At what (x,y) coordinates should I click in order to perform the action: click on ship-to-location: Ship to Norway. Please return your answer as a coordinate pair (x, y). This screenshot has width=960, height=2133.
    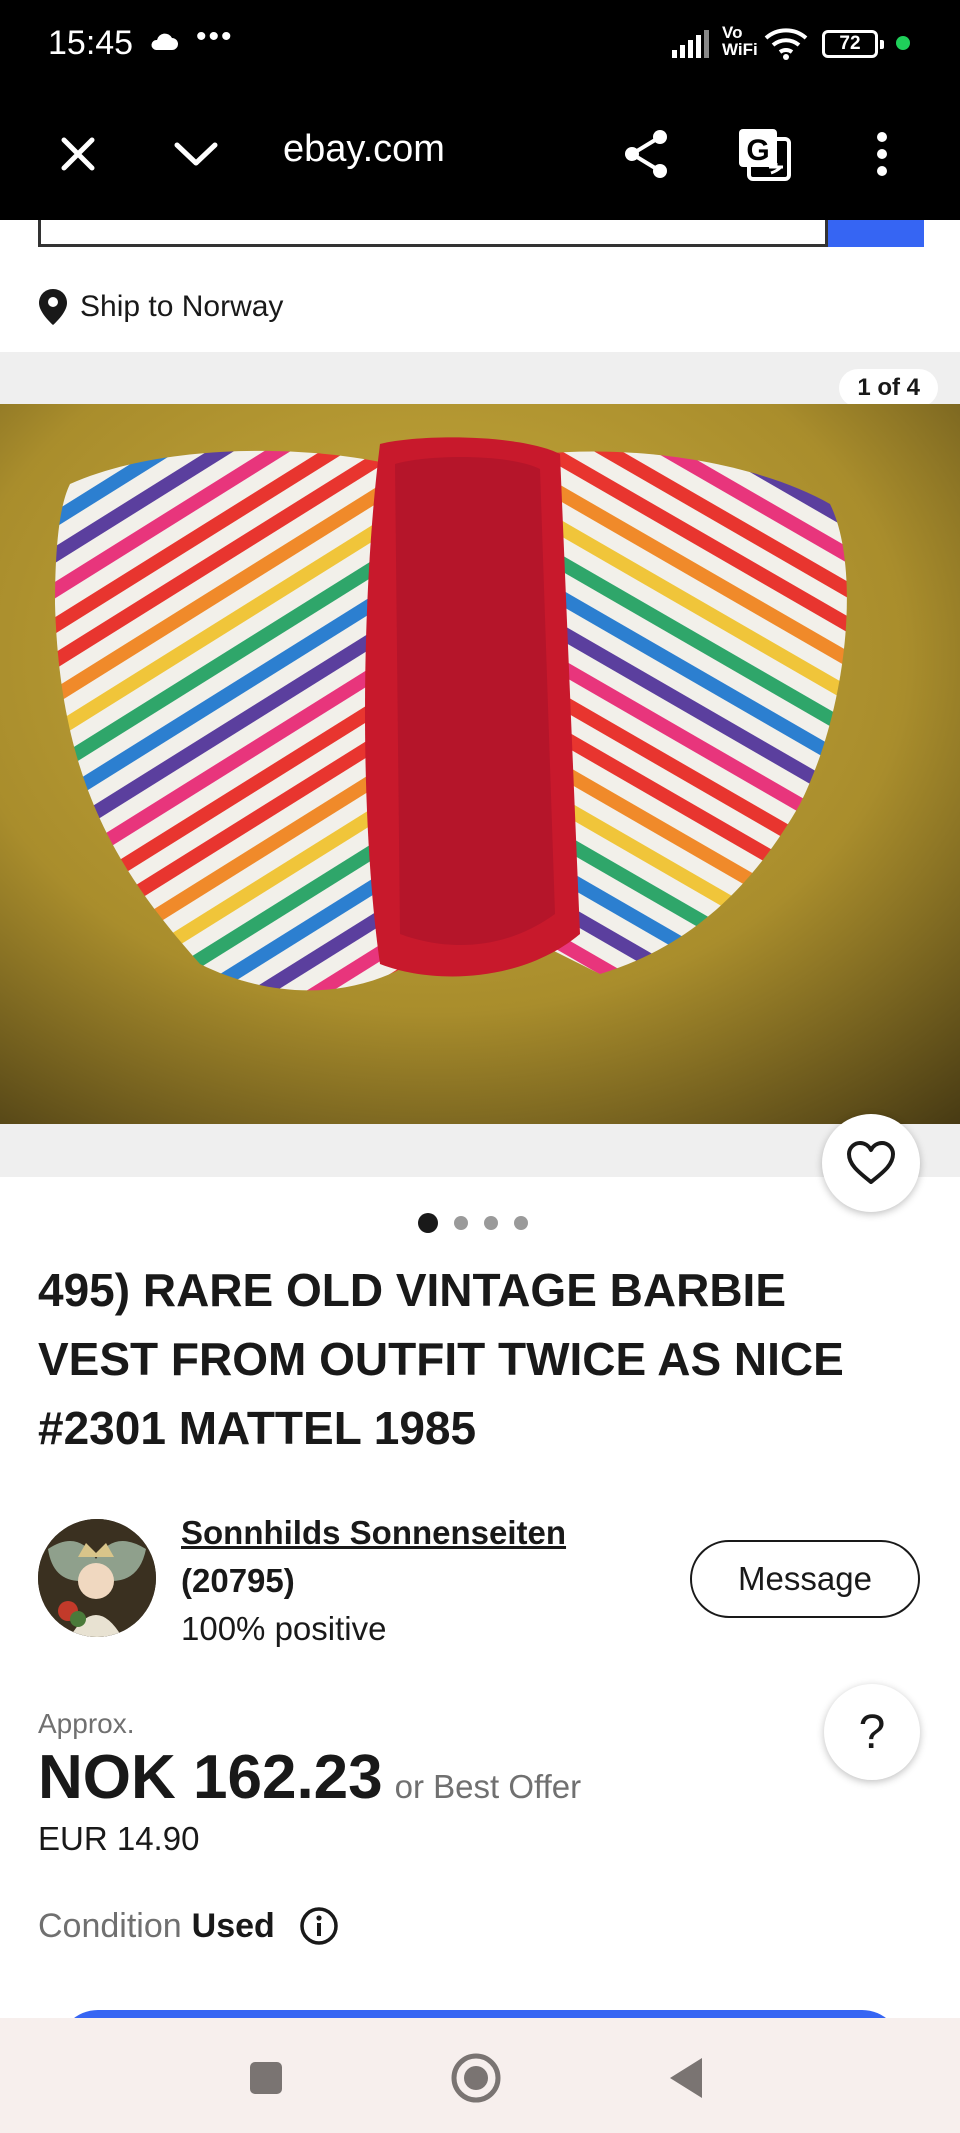
    Looking at the image, I should click on (160, 307).